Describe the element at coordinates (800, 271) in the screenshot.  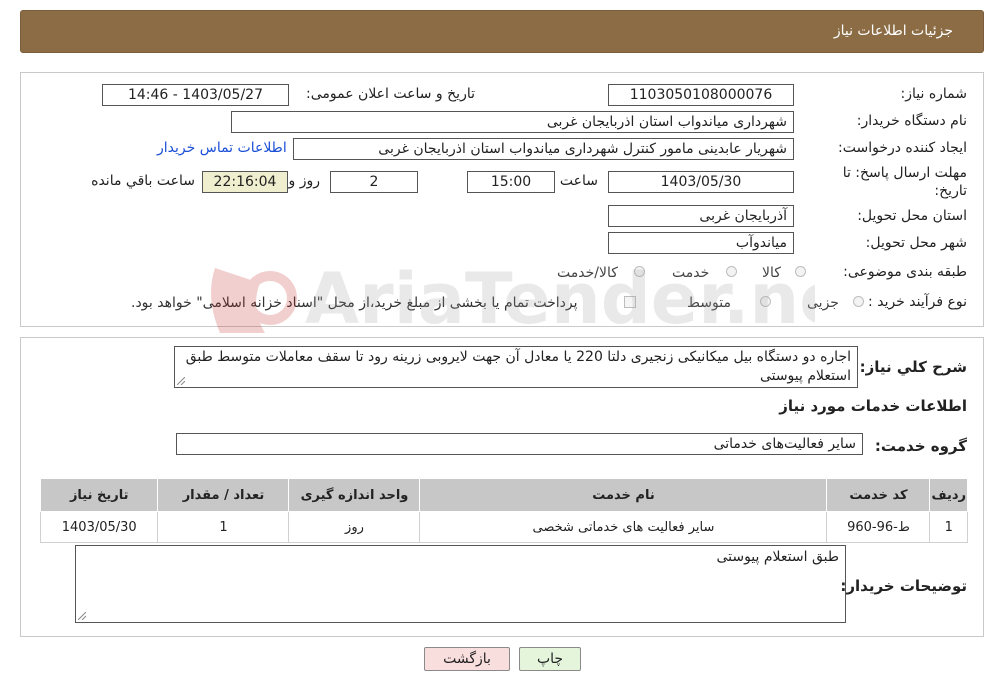
I see `category-radio-goods` at that location.